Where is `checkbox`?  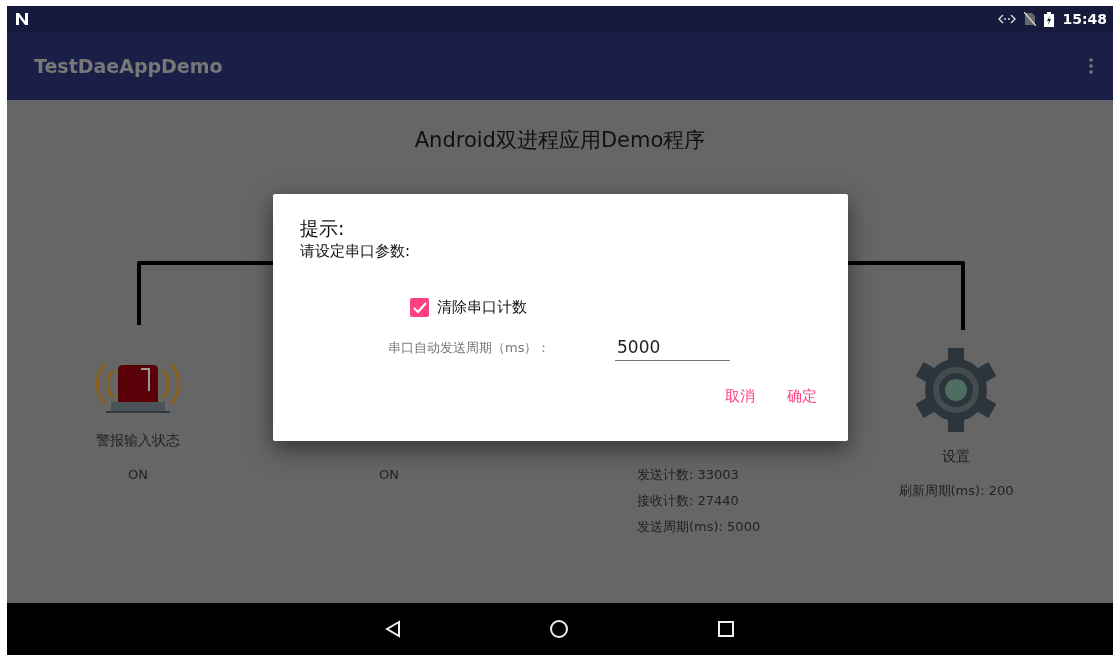
checkbox is located at coordinates (419, 307).